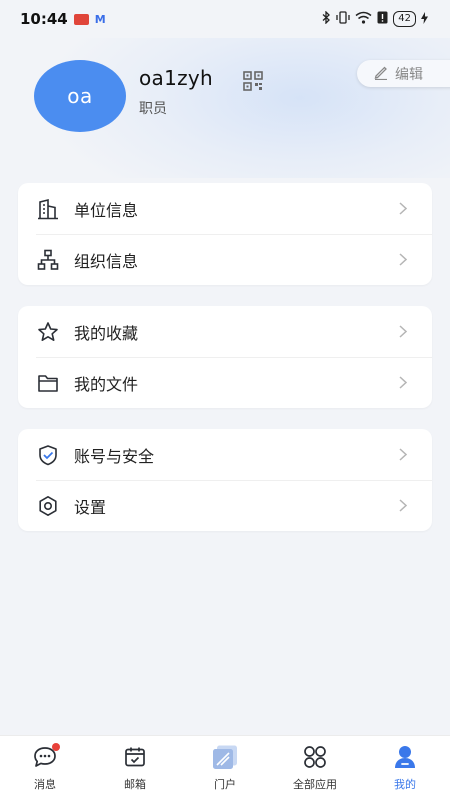 Image resolution: width=450 pixels, height=800 pixels. Describe the element at coordinates (176, 78) in the screenshot. I see `username: oa1zyh` at that location.